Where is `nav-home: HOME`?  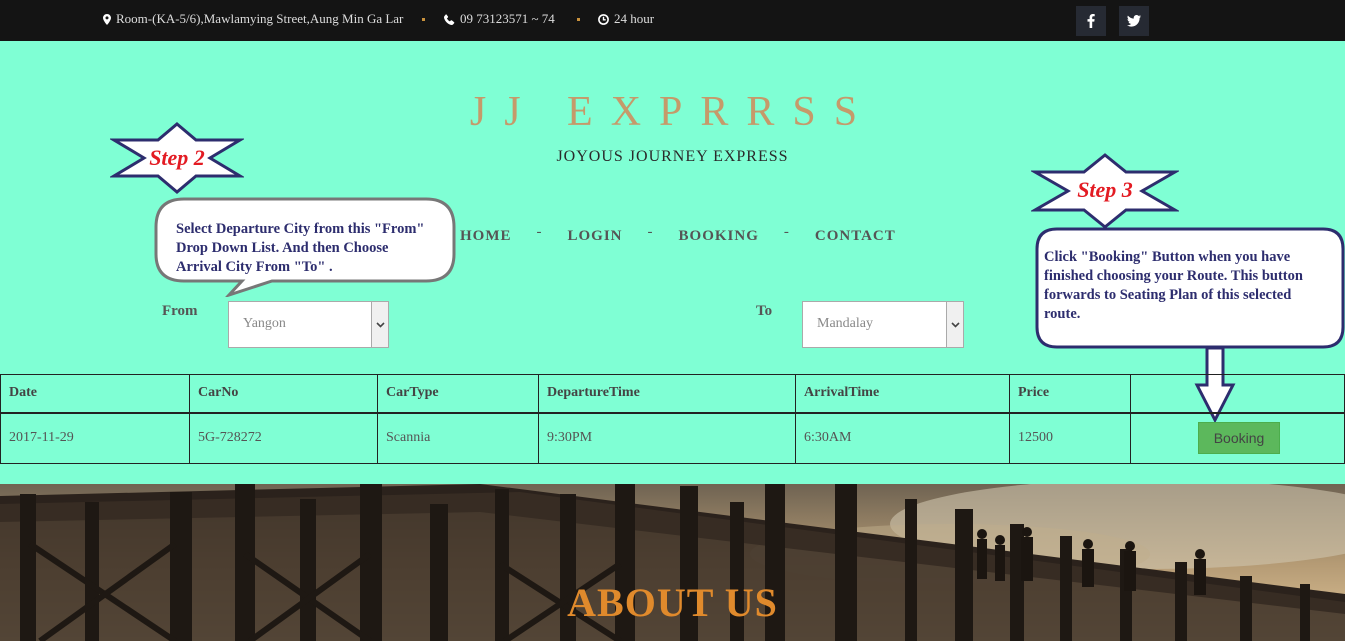
nav-home: HOME is located at coordinates (486, 236).